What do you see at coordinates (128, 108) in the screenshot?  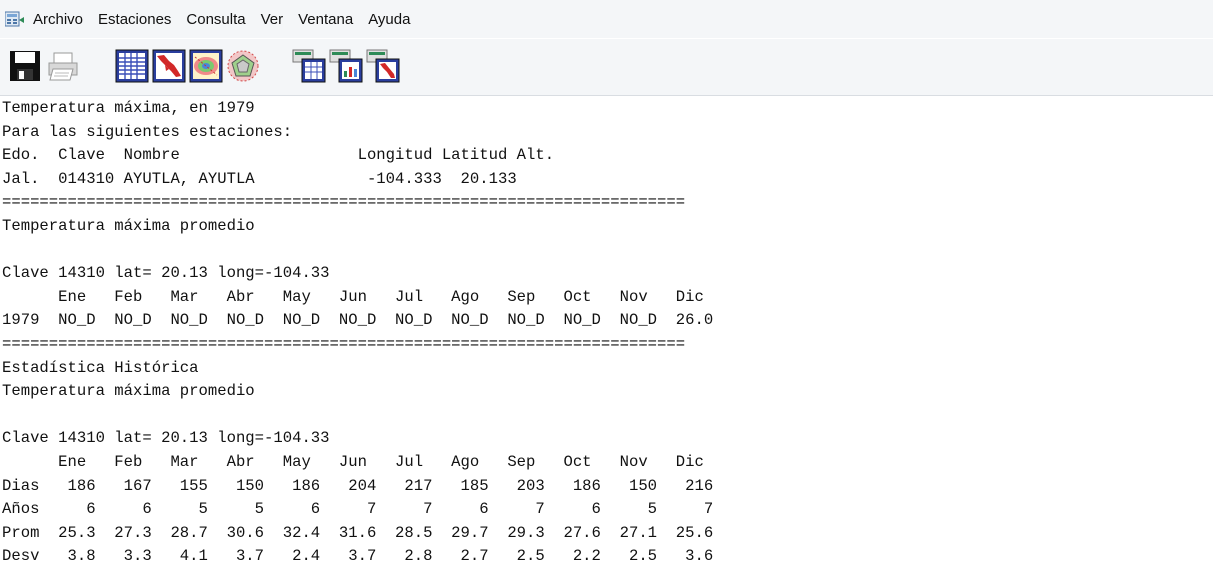 I see `report-title: Temperatura máxima, en 1979` at bounding box center [128, 108].